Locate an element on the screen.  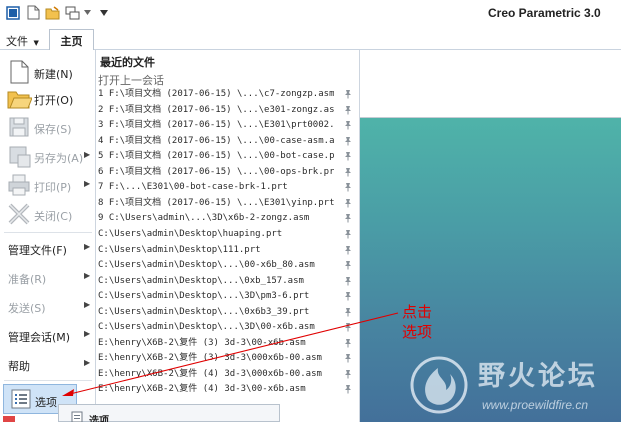
menu-item-label: 打开(O) is located at coordinates (54, 100).